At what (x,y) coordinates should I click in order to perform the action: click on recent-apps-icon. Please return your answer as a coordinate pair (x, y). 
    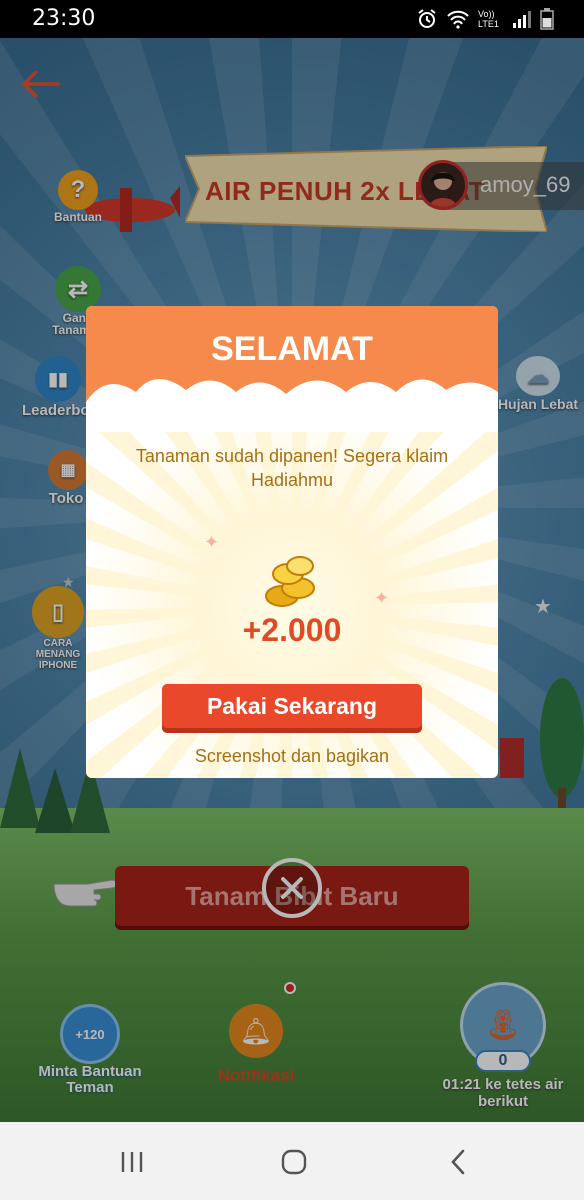
    Looking at the image, I should click on (132, 1162).